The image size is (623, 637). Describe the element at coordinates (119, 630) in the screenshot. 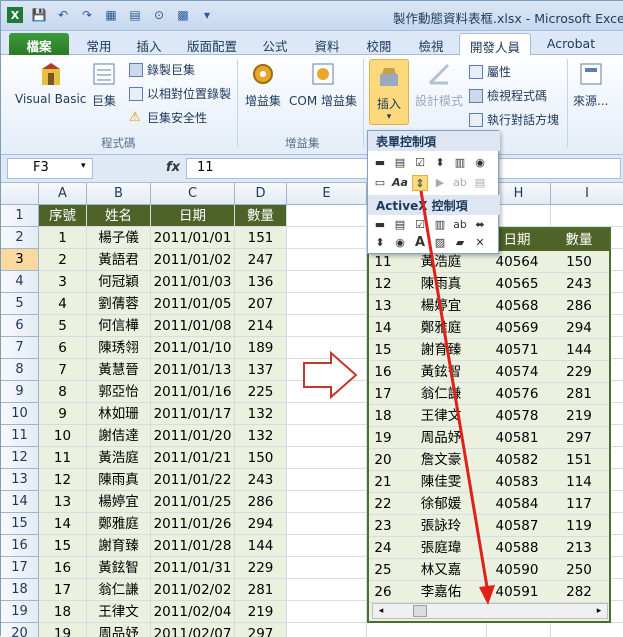

I see `grid-cell: 周品妤` at that location.